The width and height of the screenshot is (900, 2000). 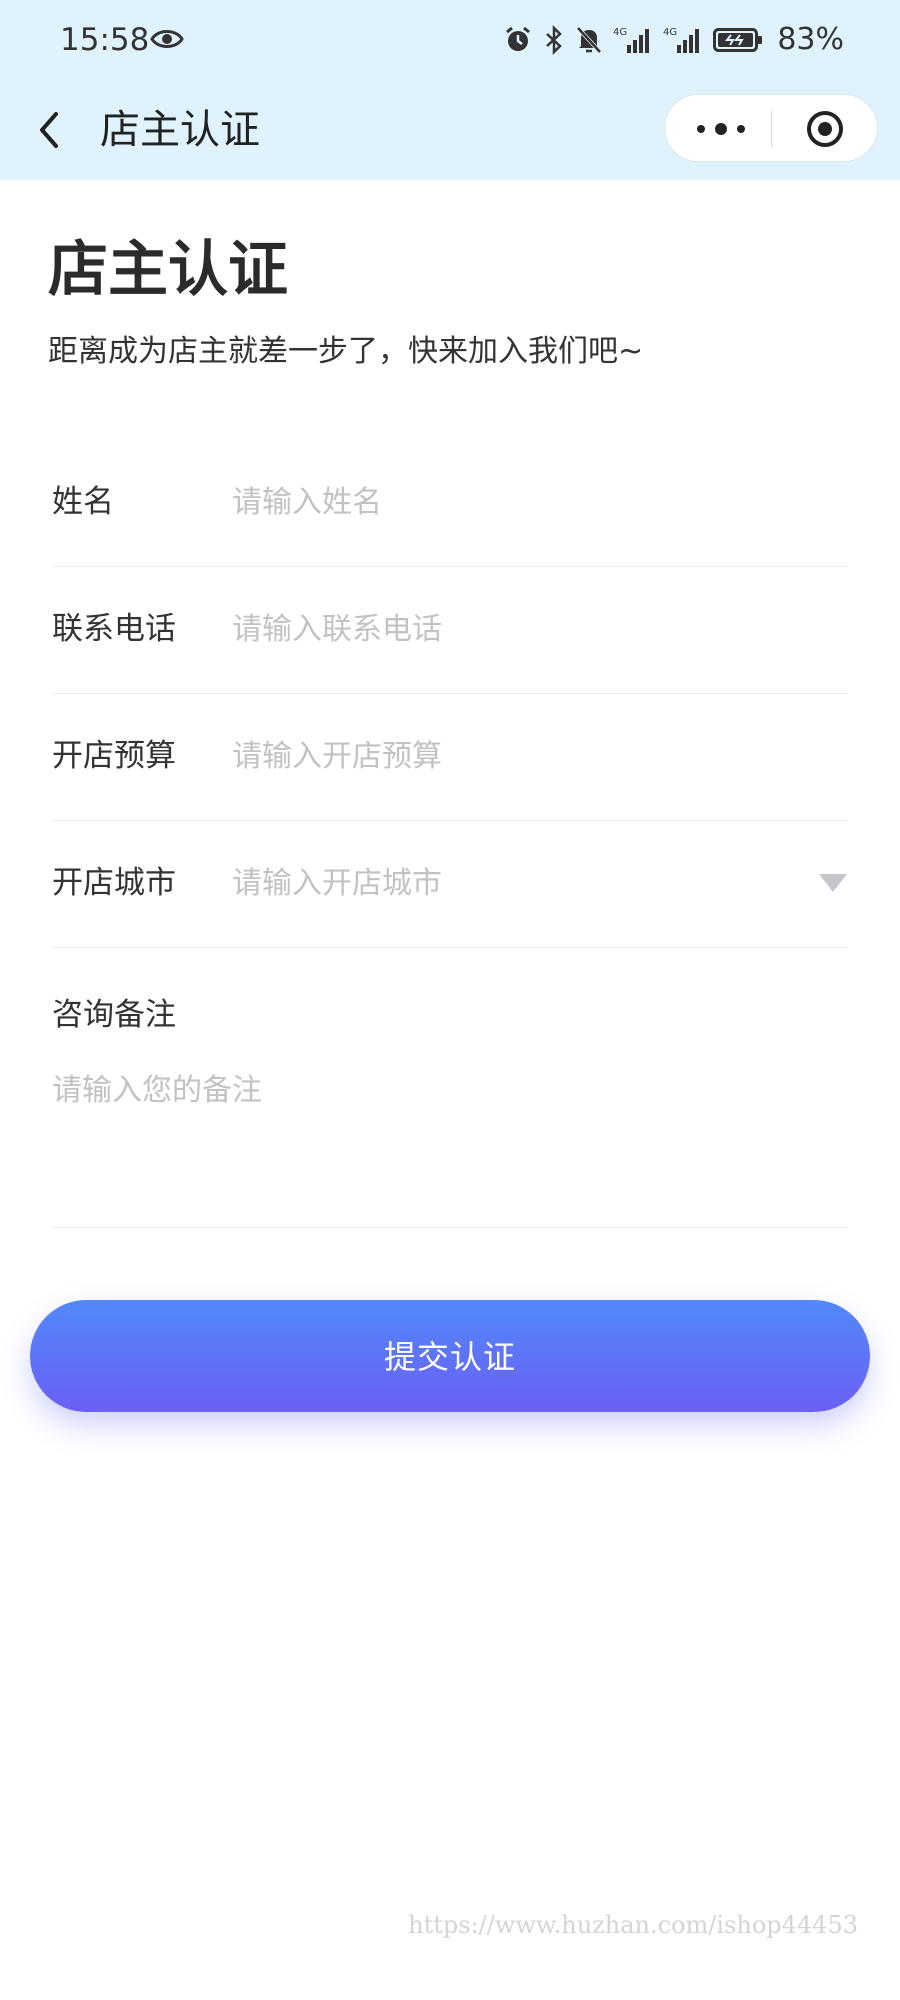 I want to click on mute-icon, so click(x=589, y=40).